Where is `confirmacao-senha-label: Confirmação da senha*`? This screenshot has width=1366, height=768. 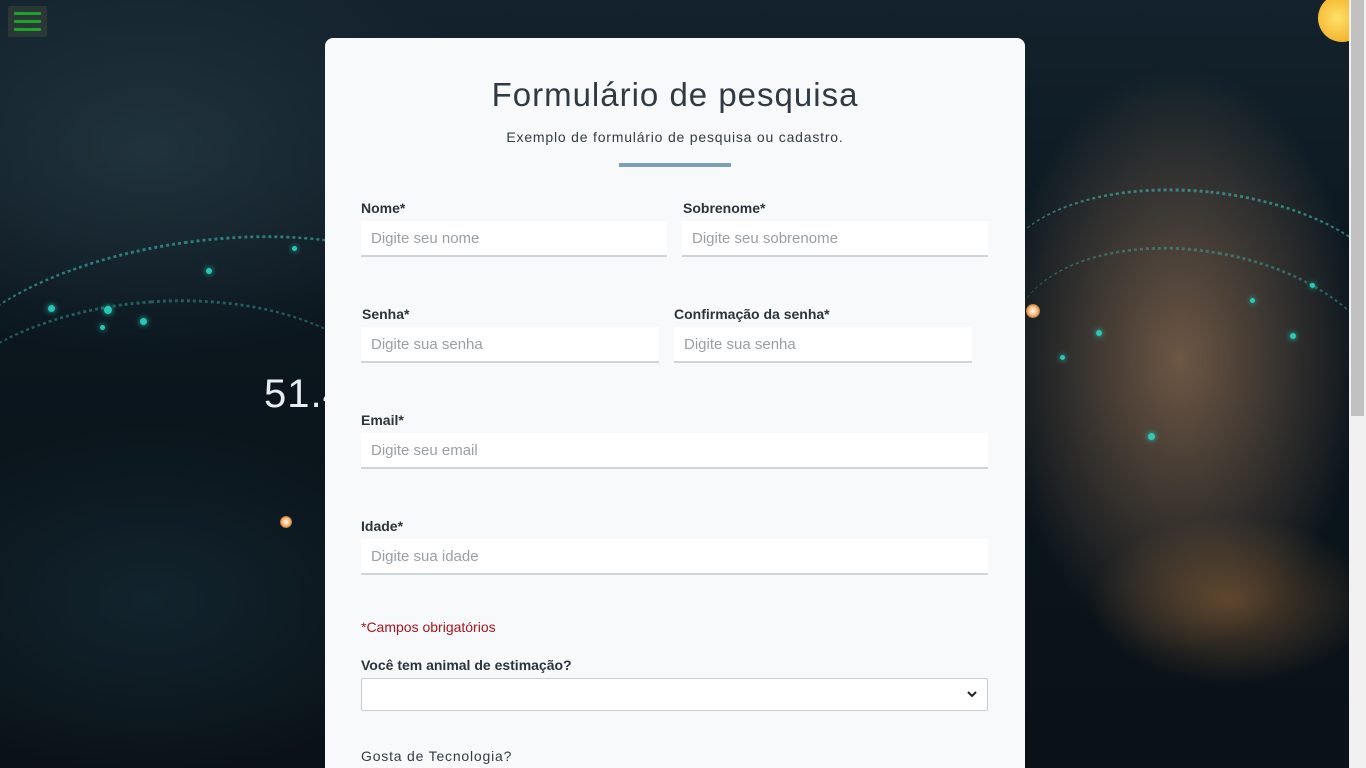 confirmacao-senha-label: Confirmação da senha* is located at coordinates (752, 314).